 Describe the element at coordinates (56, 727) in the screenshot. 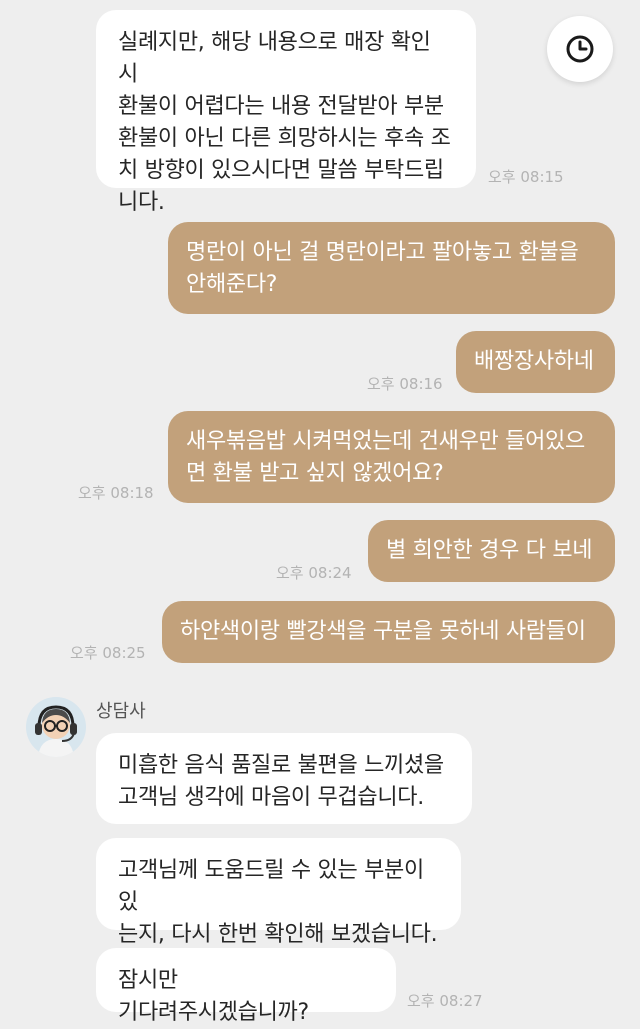

I see `agent-avatar-icon` at that location.